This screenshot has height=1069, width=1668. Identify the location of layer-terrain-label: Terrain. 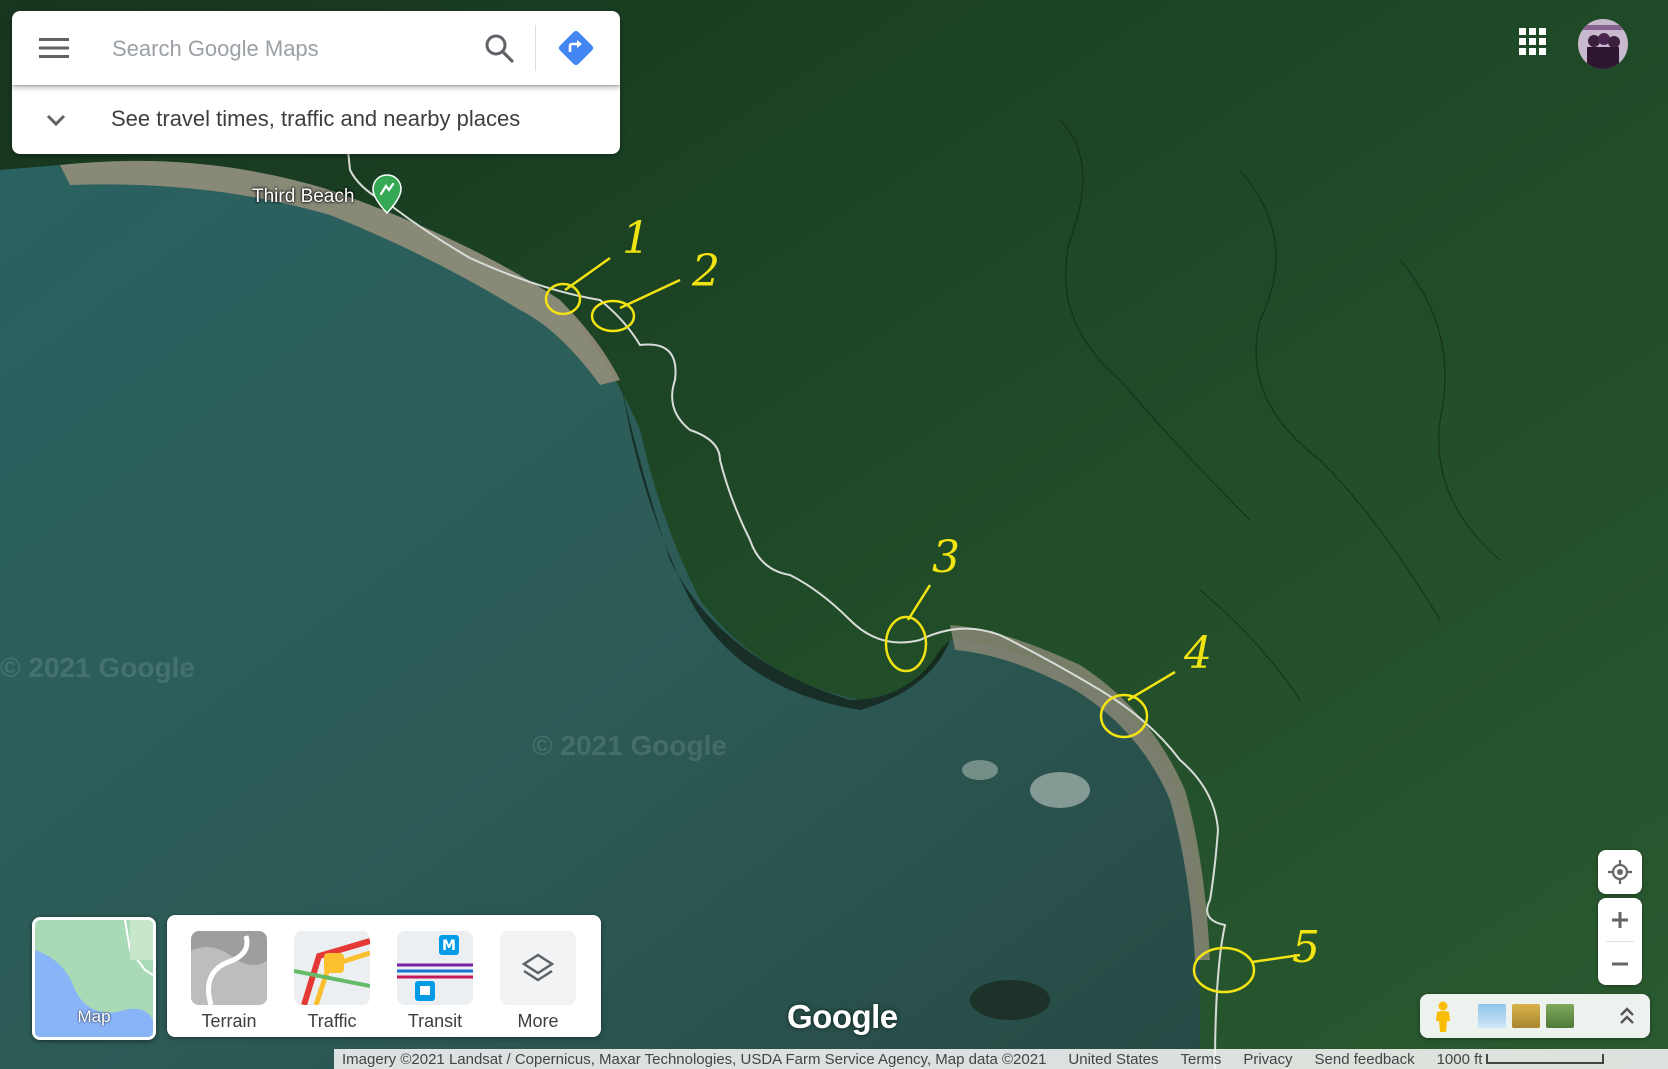
(229, 1021).